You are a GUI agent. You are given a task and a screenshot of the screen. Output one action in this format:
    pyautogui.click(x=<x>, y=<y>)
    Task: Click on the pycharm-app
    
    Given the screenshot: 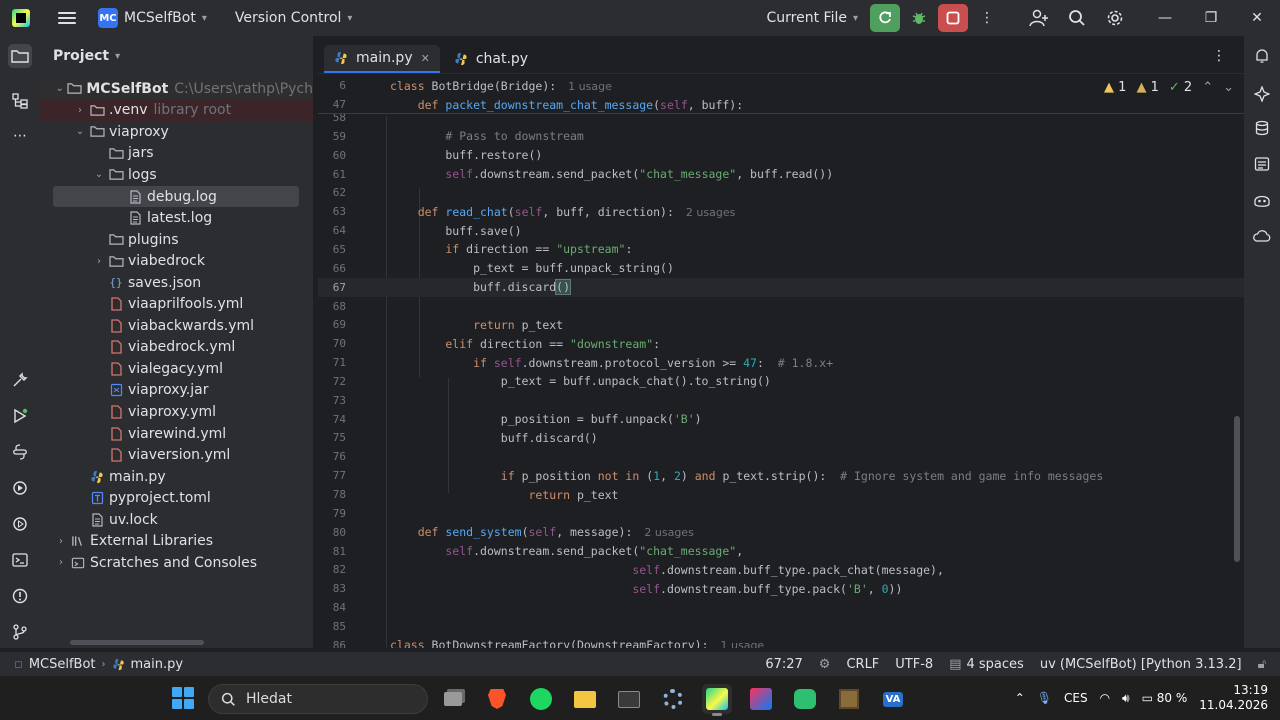 What is the action you would take?
    pyautogui.click(x=717, y=700)
    